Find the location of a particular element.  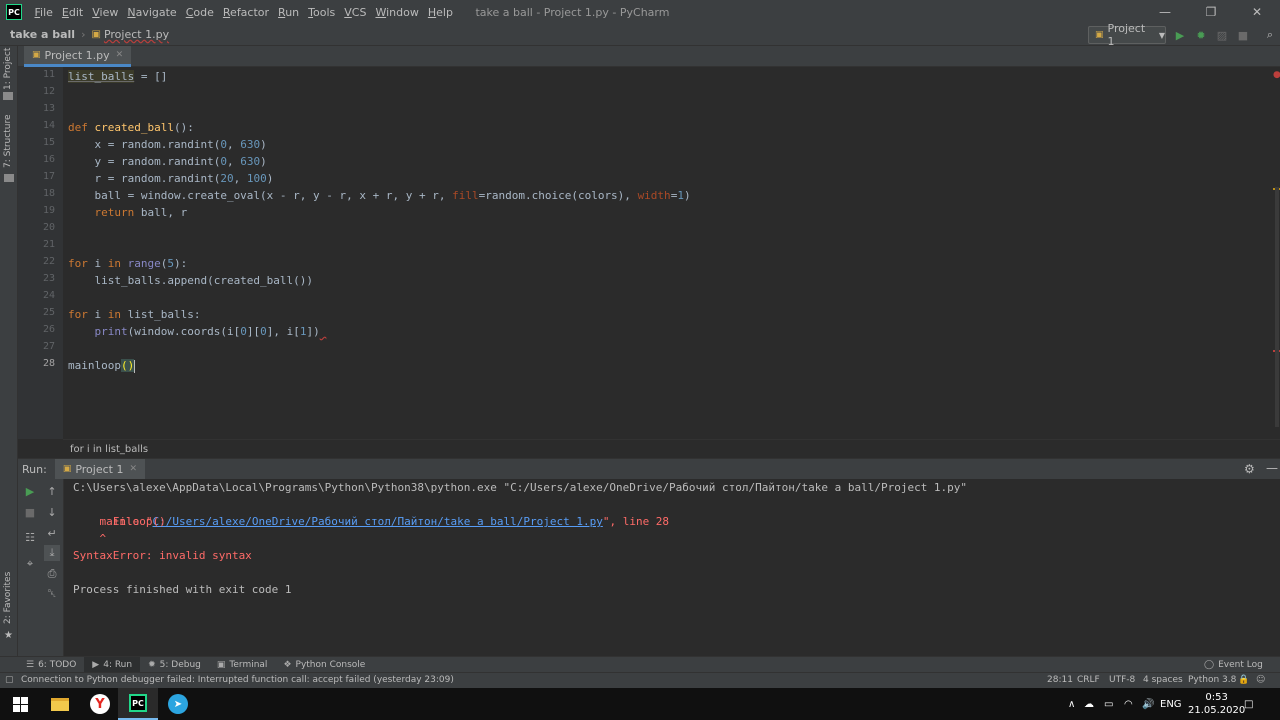

terminal-tool-button: ▣ Terminal is located at coordinates (242, 665).